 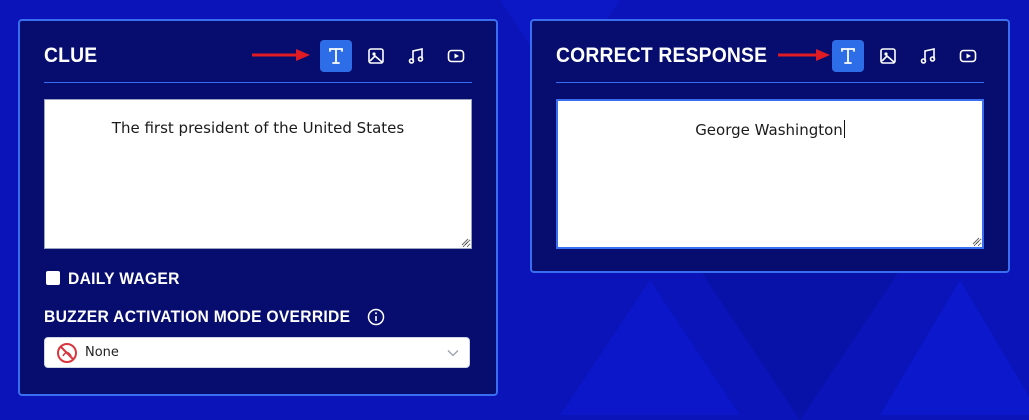 What do you see at coordinates (662, 55) in the screenshot?
I see `response-title: CORRECT RESPONSE` at bounding box center [662, 55].